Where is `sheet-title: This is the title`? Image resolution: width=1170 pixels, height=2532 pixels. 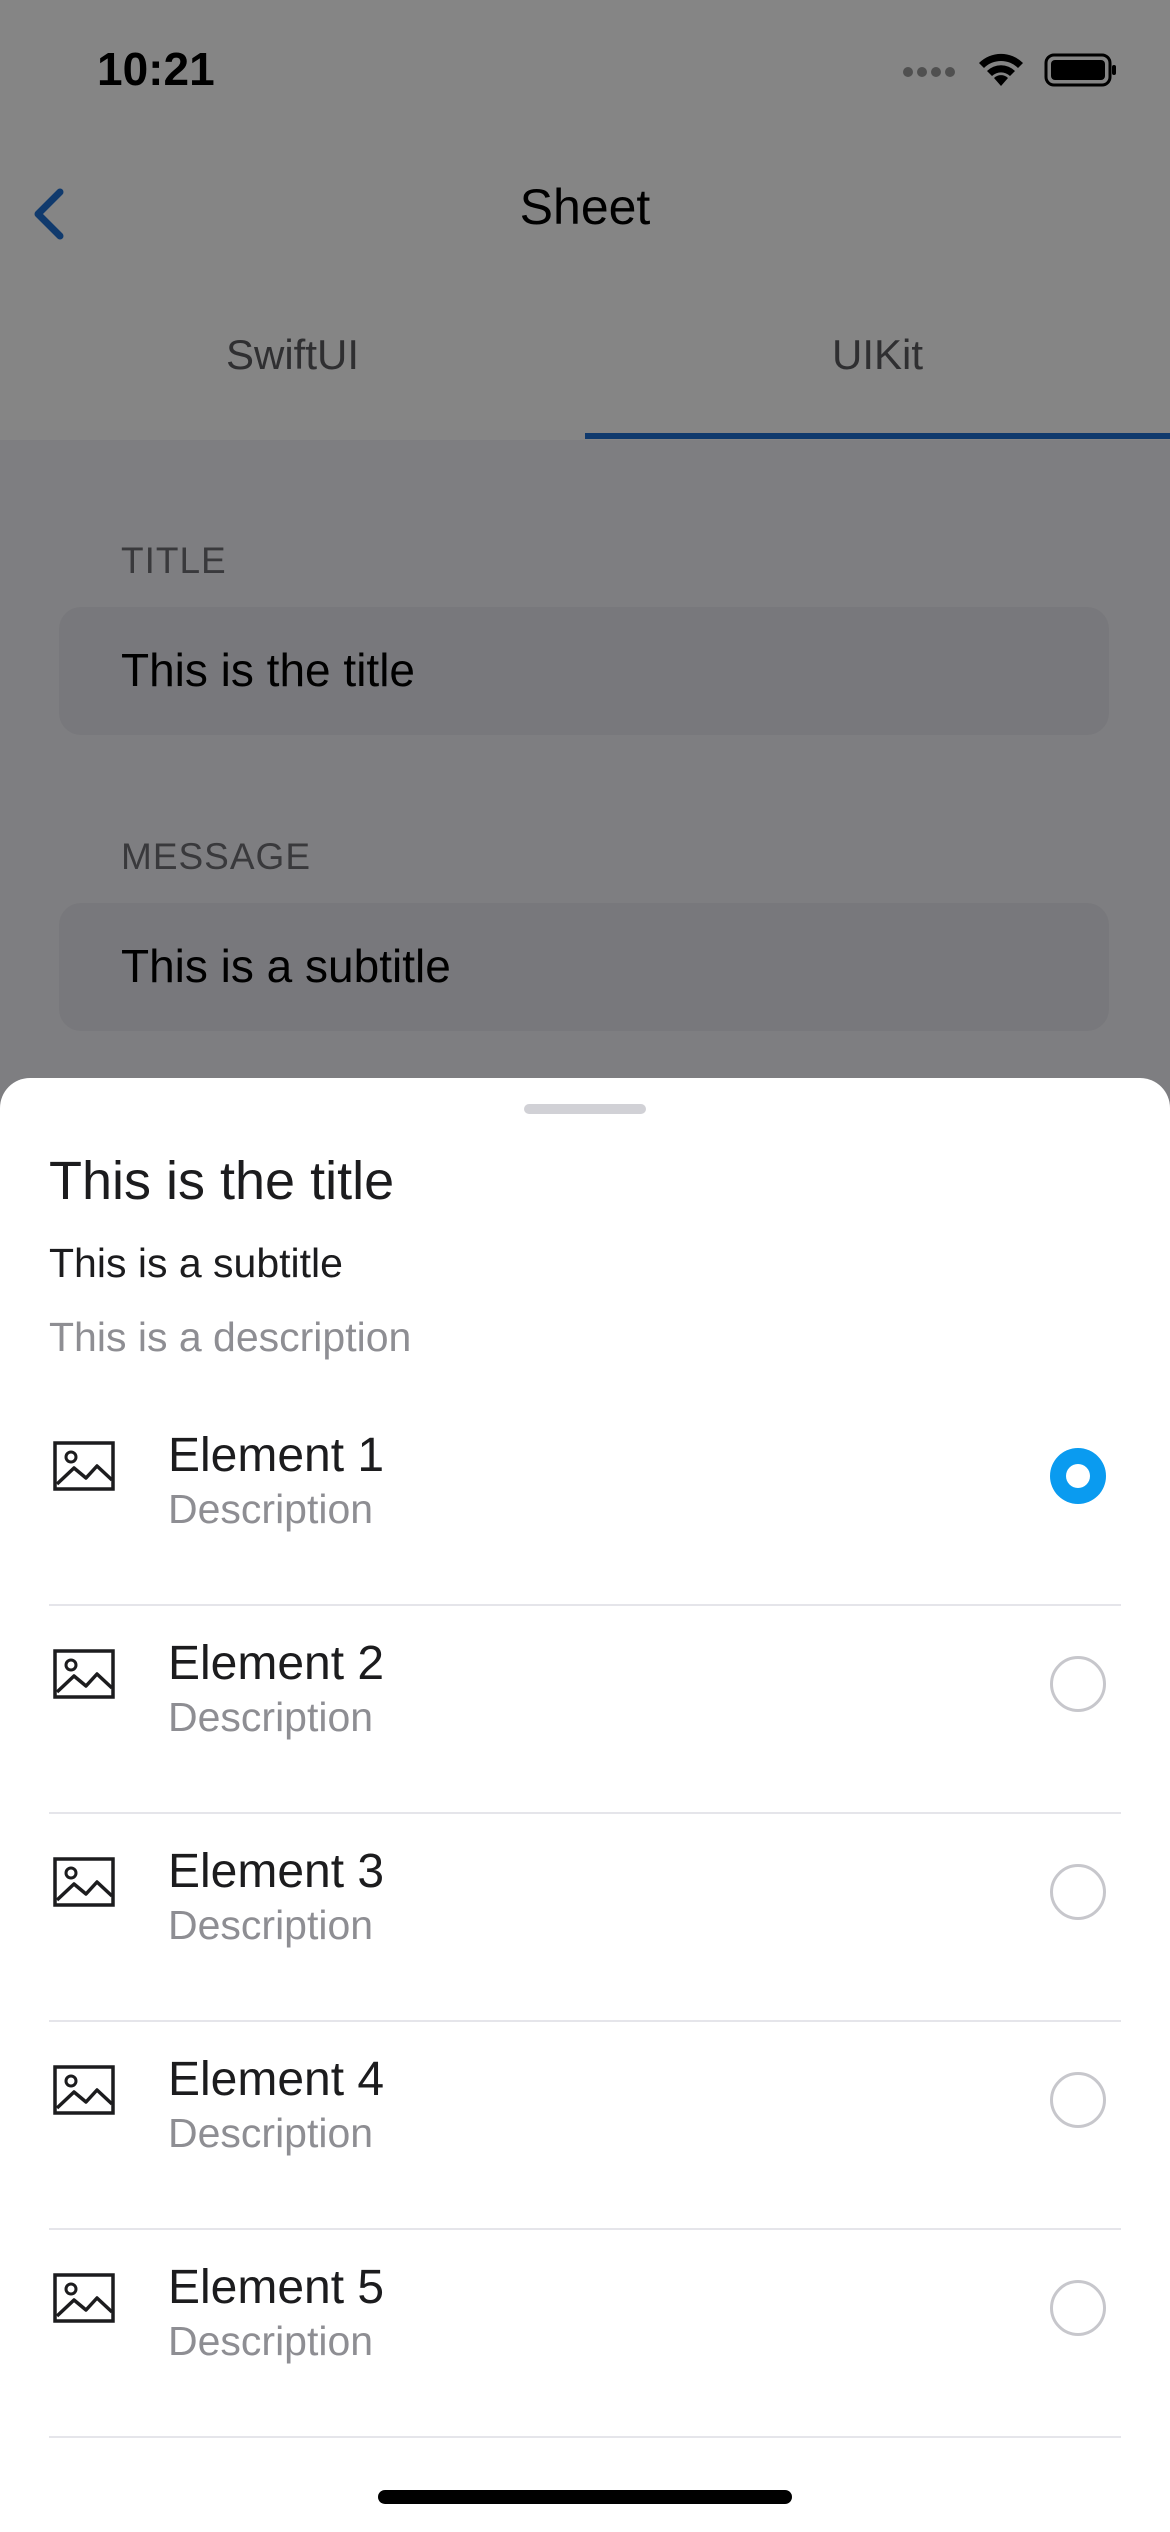 sheet-title: This is the title is located at coordinates (222, 1181).